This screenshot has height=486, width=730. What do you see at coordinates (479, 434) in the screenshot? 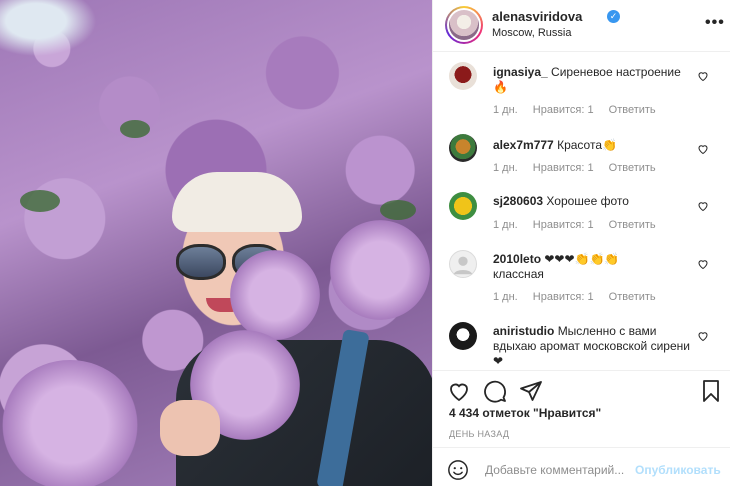
I see `post-date: ДЕНЬ НАЗАД` at bounding box center [479, 434].